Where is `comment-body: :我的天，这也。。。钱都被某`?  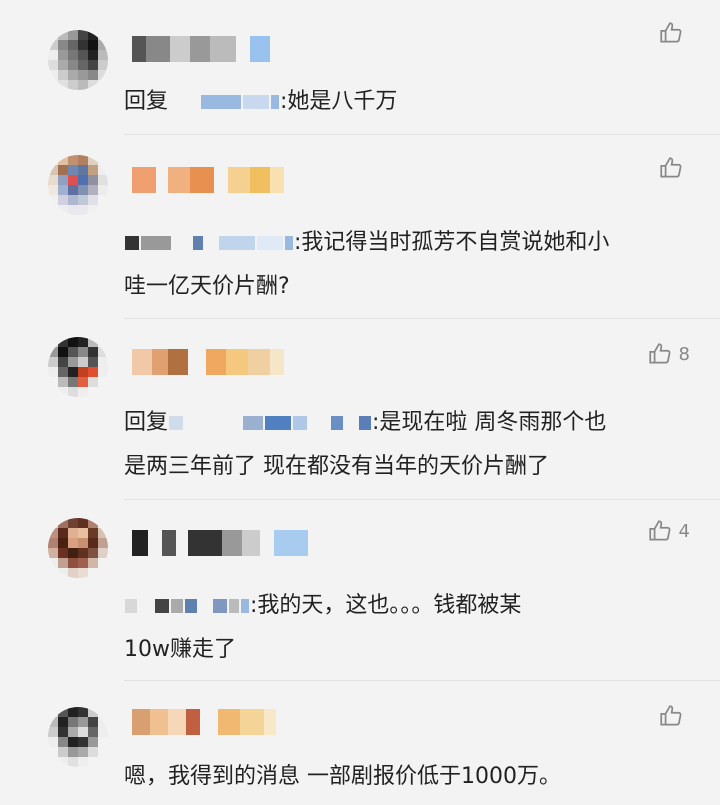 comment-body: :我的天，这也。。。钱都被某 is located at coordinates (386, 605).